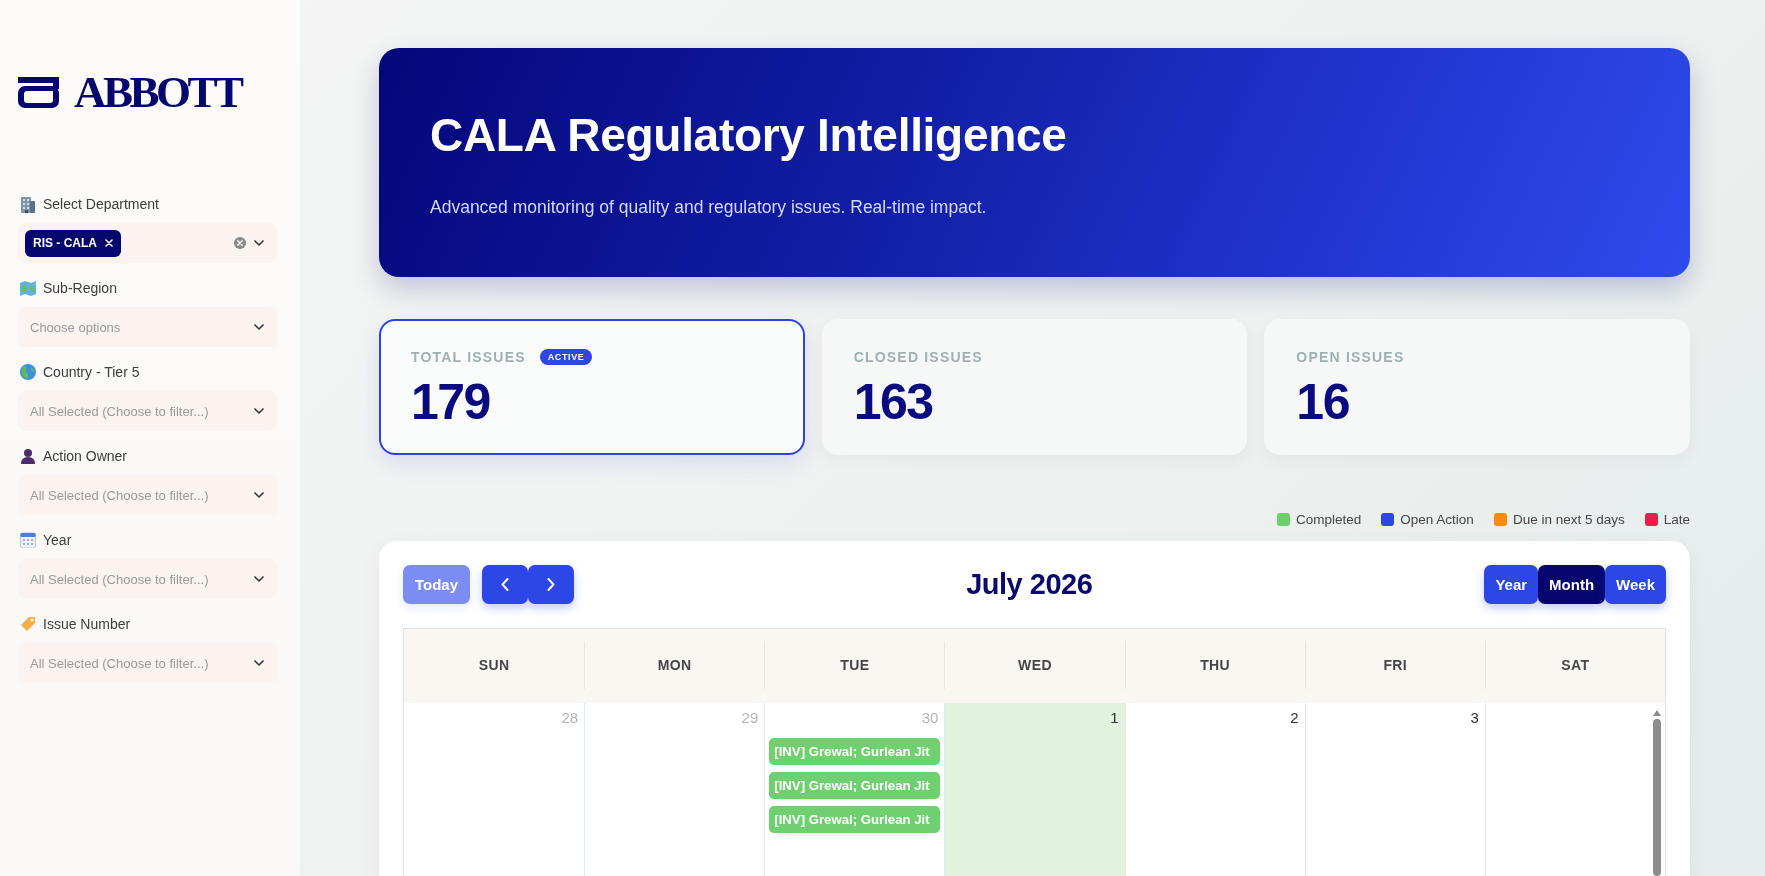 The image size is (1765, 876). Describe the element at coordinates (28, 456) in the screenshot. I see `person-icon` at that location.